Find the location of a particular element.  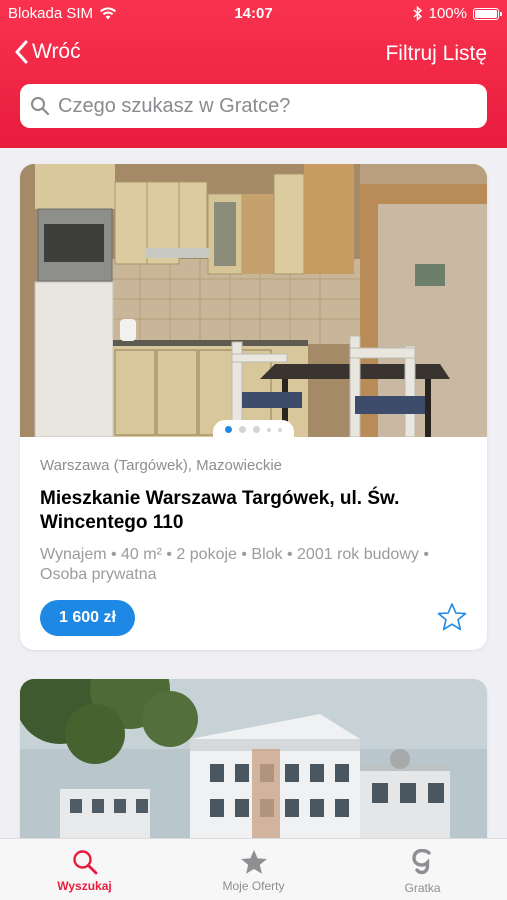

search-input is located at coordinates (272, 106).